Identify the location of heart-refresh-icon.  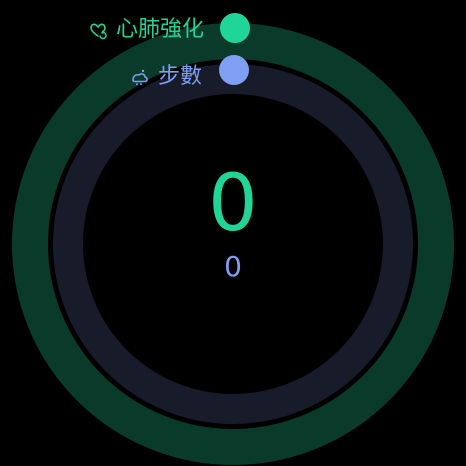
(98, 31).